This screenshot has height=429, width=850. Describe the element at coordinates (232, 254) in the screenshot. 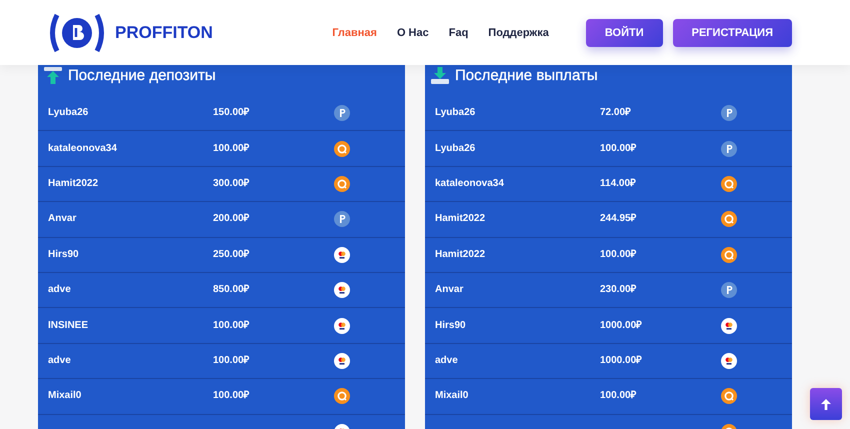

I see `amount: 250.00₽` at that location.